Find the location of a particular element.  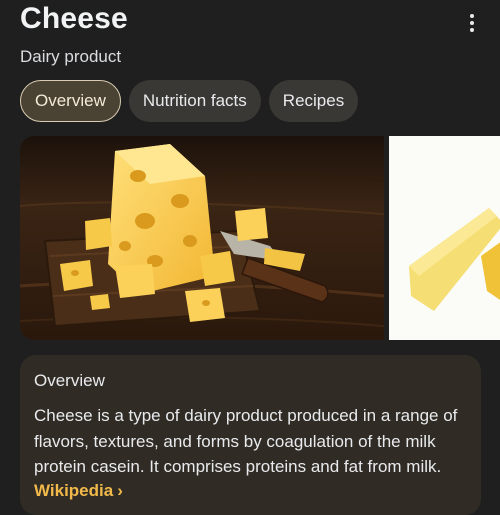

more-vert-icon is located at coordinates (472, 23).